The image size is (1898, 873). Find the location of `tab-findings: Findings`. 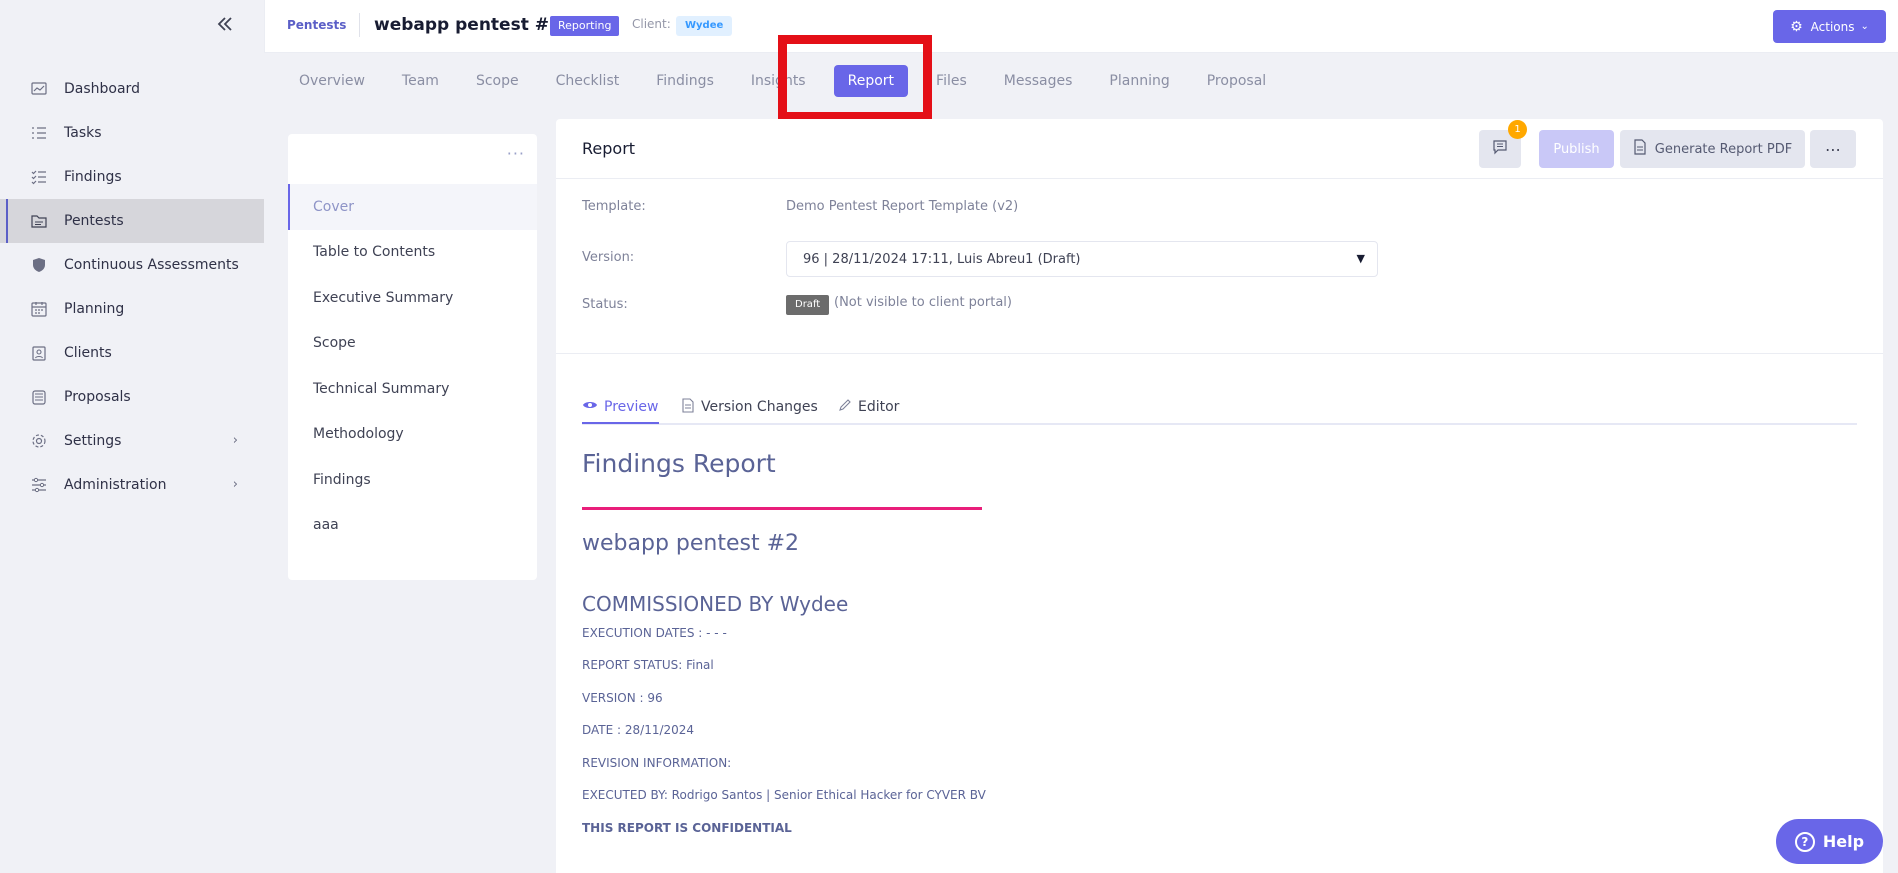

tab-findings: Findings is located at coordinates (685, 81).